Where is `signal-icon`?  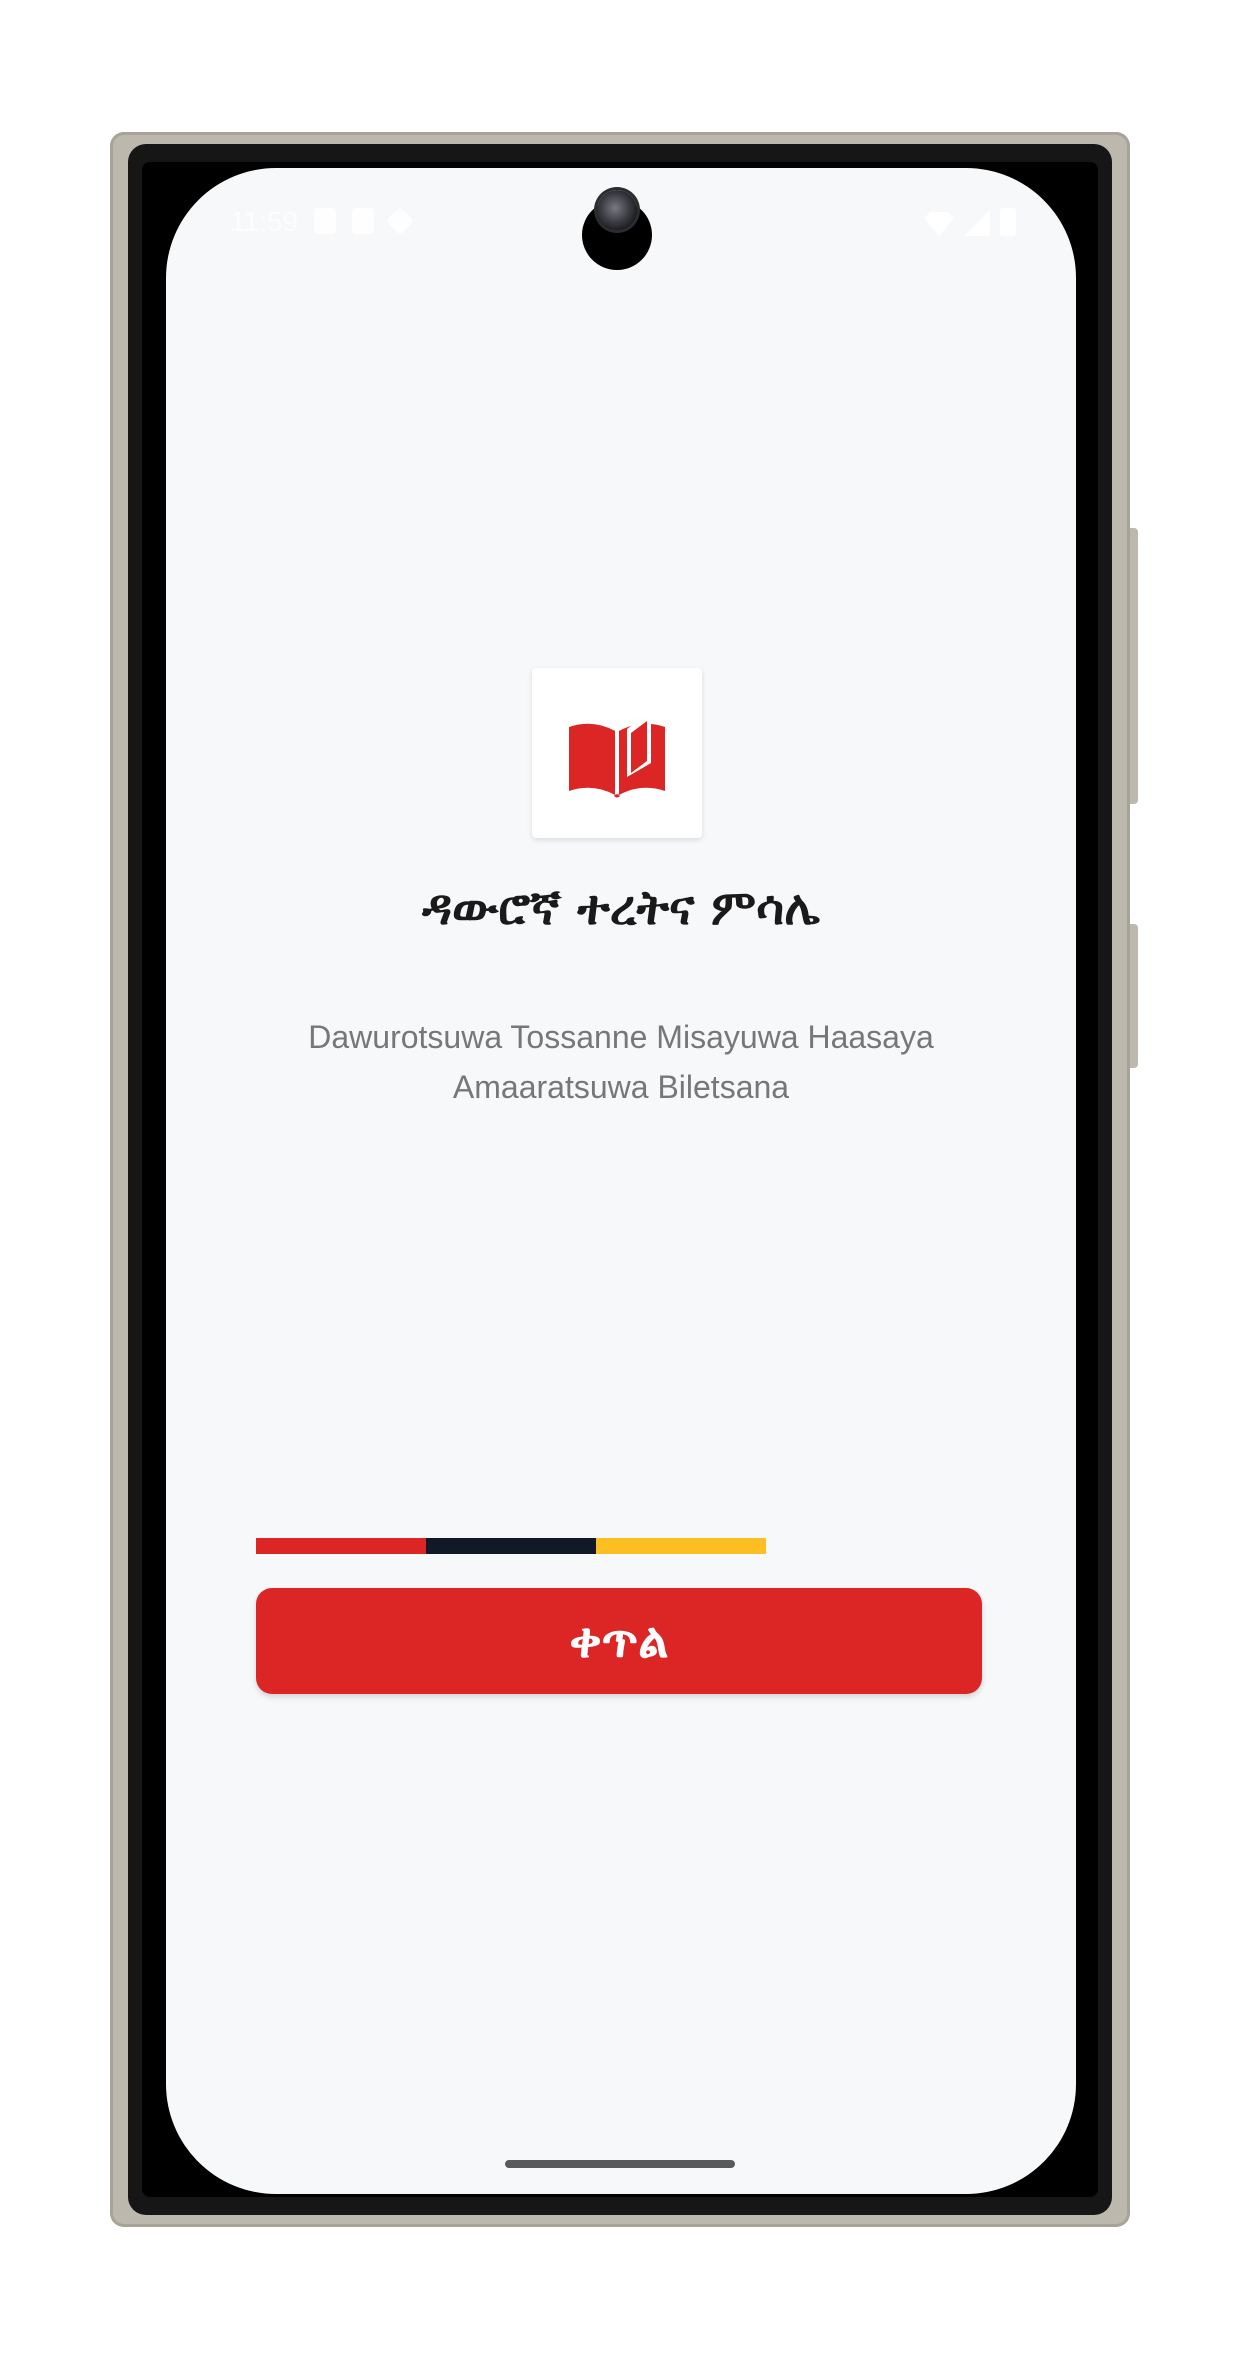 signal-icon is located at coordinates (977, 223).